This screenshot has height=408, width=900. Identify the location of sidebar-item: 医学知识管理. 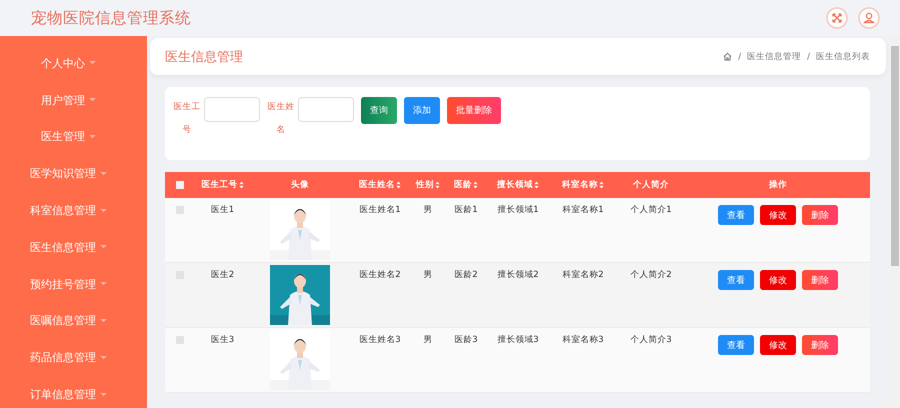
(73, 173).